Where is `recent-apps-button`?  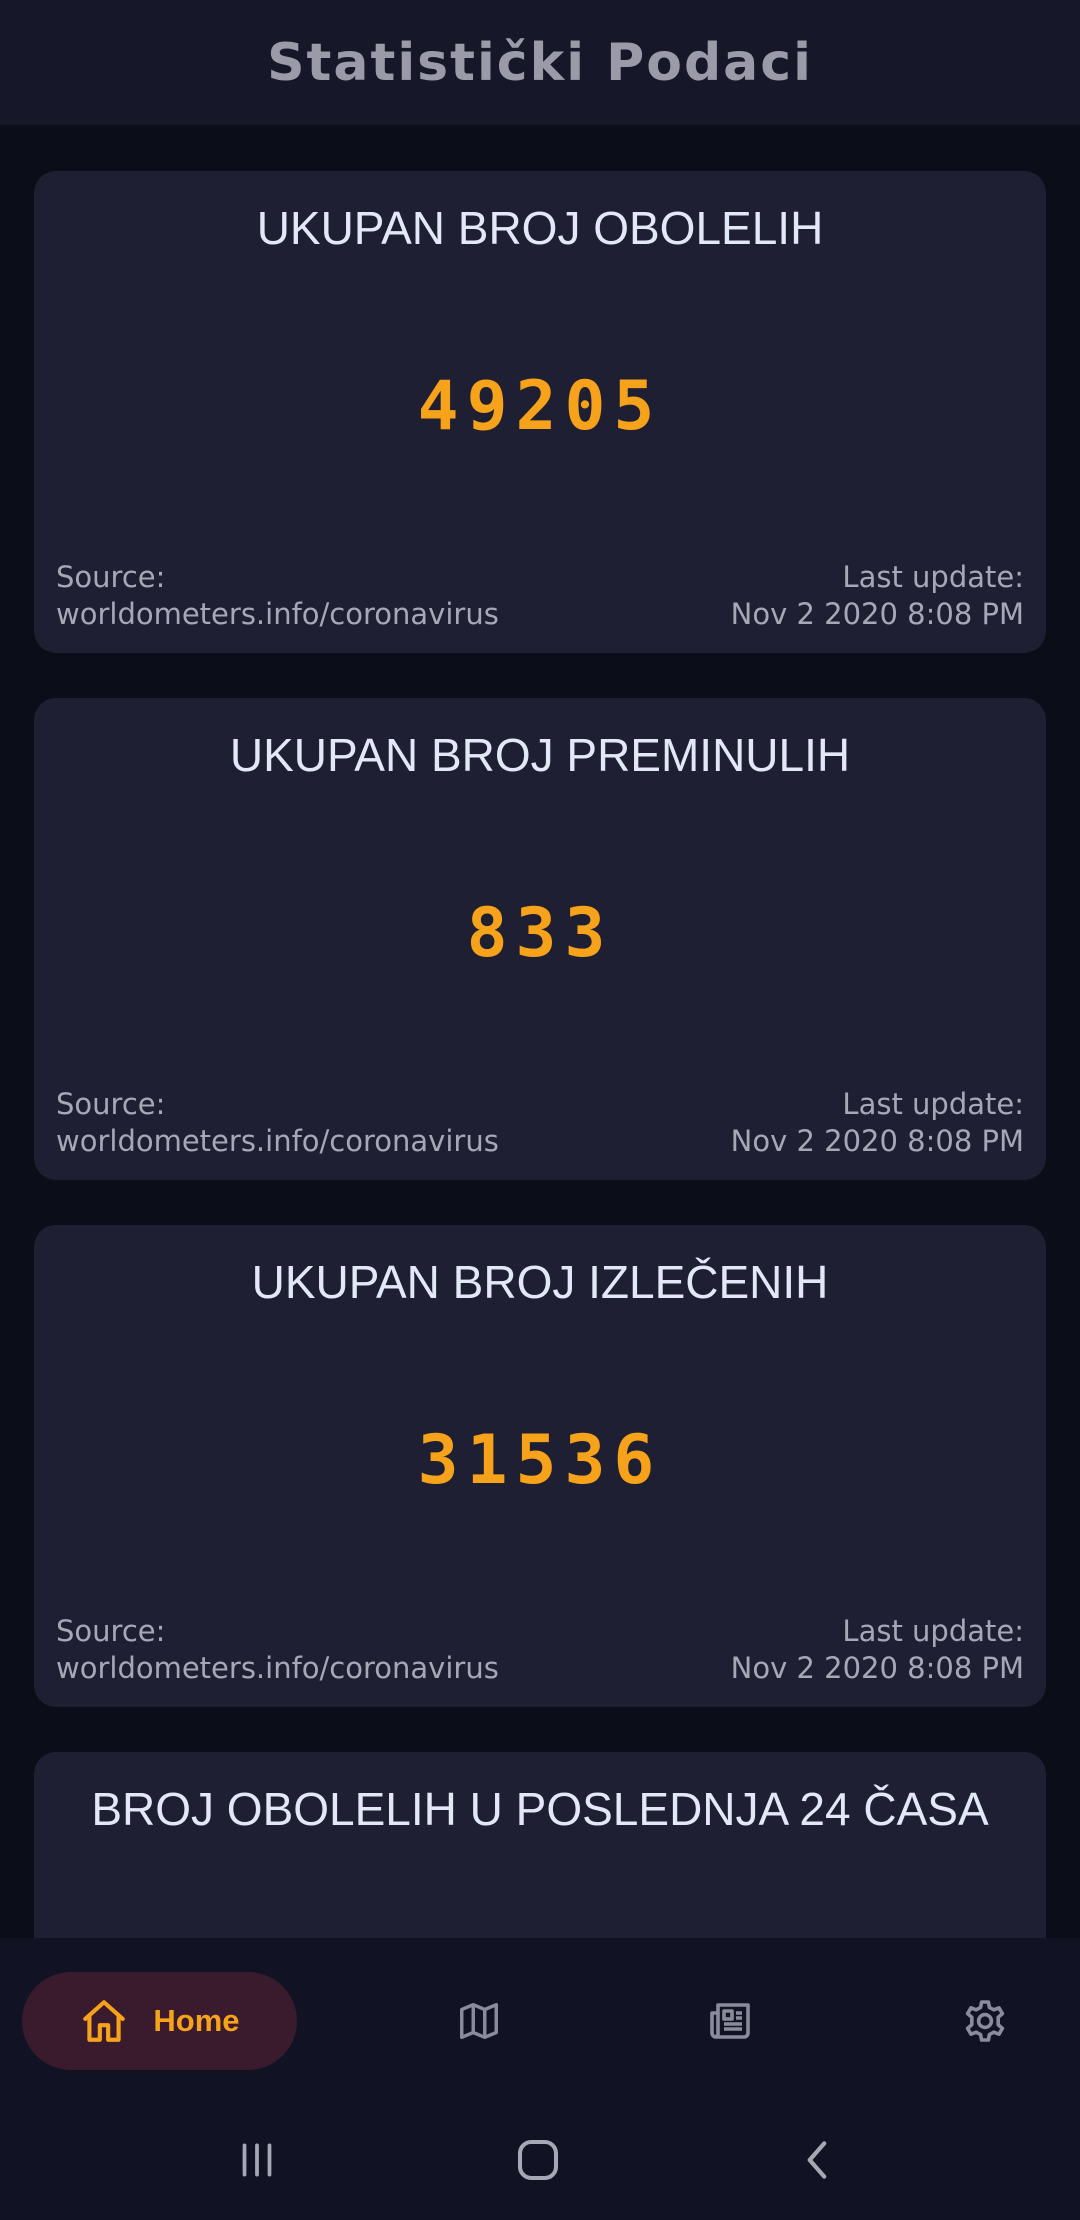 recent-apps-button is located at coordinates (257, 2160).